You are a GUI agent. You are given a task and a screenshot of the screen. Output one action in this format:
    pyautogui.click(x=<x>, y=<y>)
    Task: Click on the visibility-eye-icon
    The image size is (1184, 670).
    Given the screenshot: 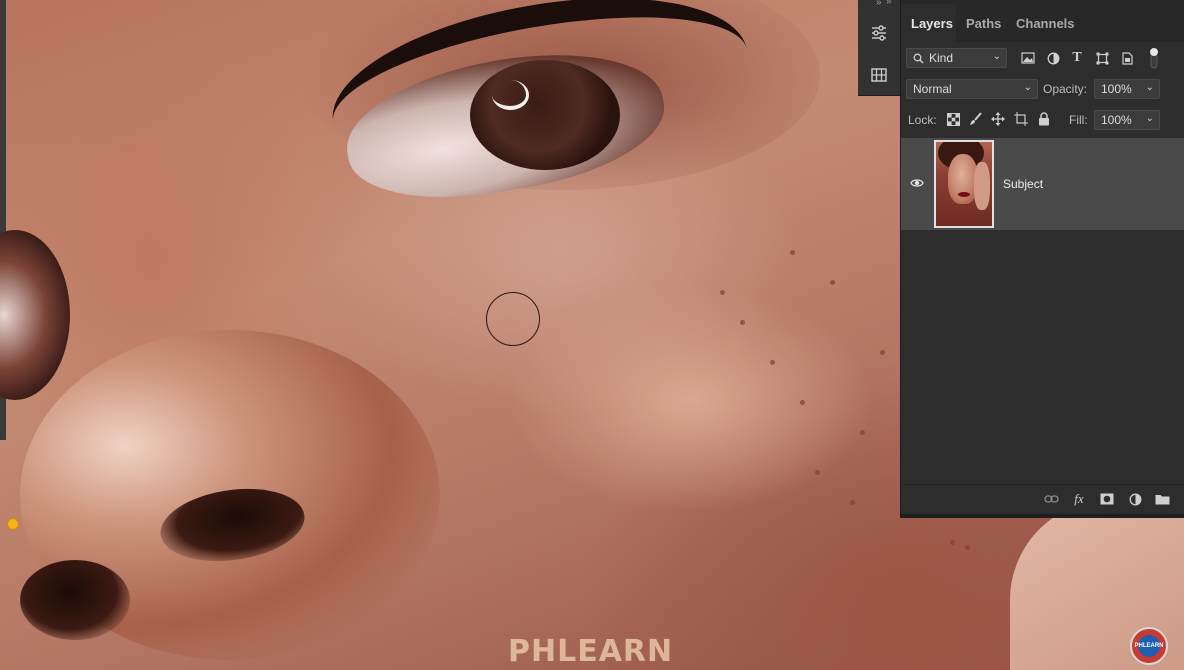 What is the action you would take?
    pyautogui.click(x=917, y=183)
    